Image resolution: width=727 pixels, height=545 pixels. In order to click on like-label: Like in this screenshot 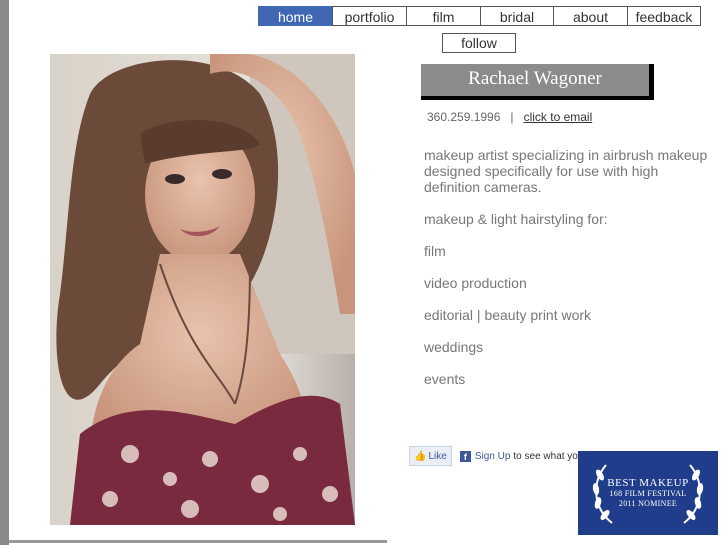, I will do `click(437, 456)`.